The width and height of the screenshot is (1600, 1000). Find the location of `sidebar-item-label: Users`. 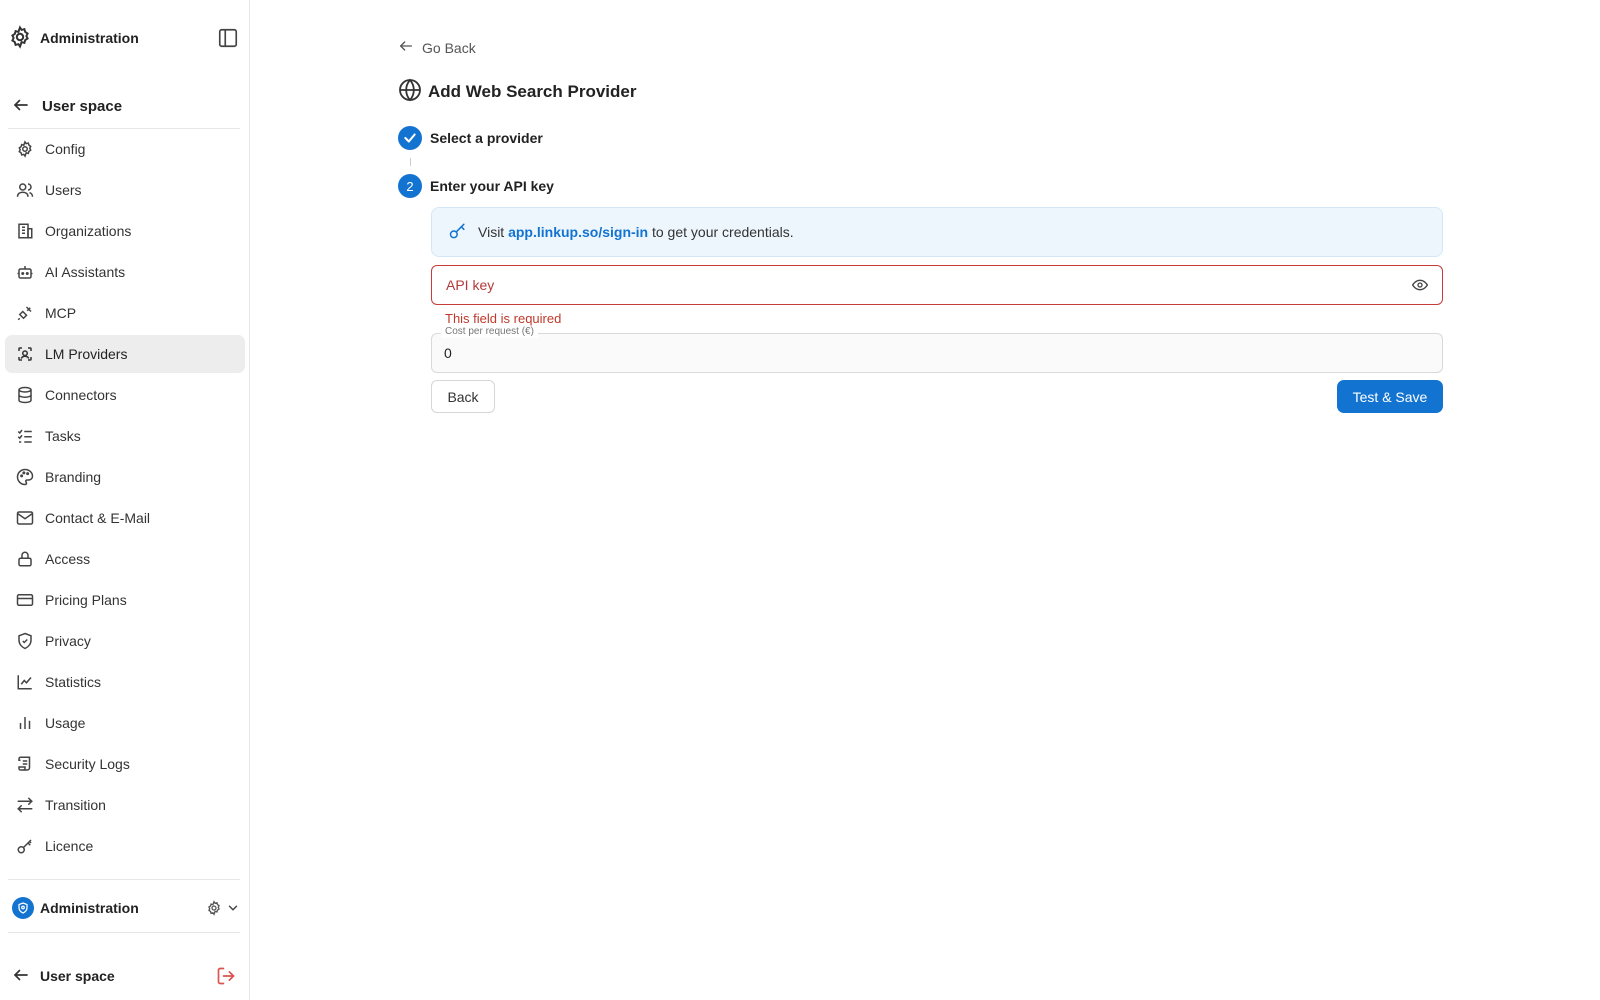

sidebar-item-label: Users is located at coordinates (63, 190).